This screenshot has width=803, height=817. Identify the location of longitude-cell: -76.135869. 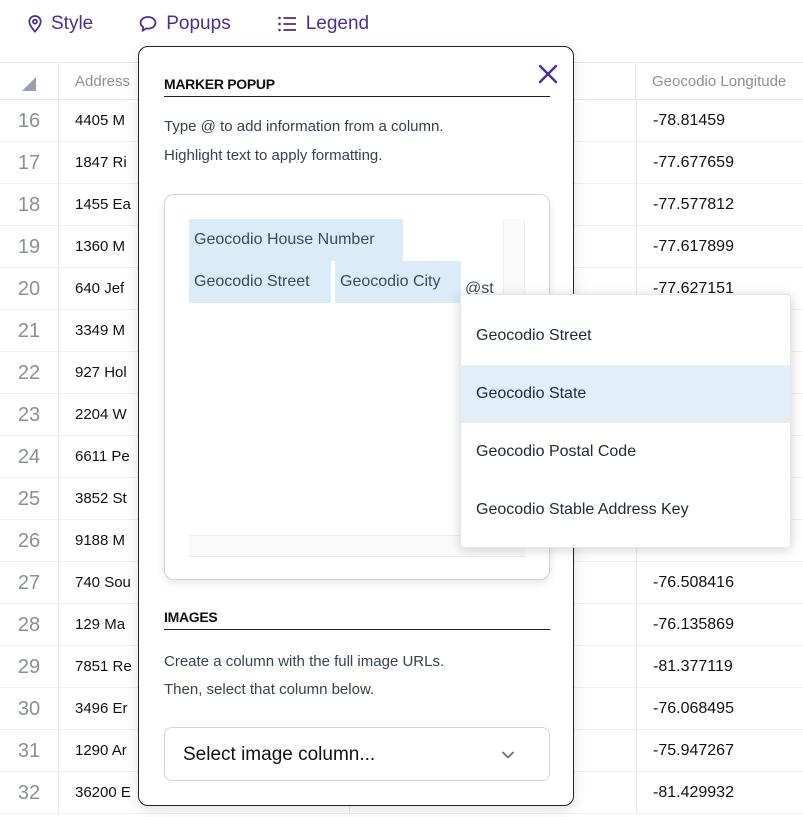
(719, 625).